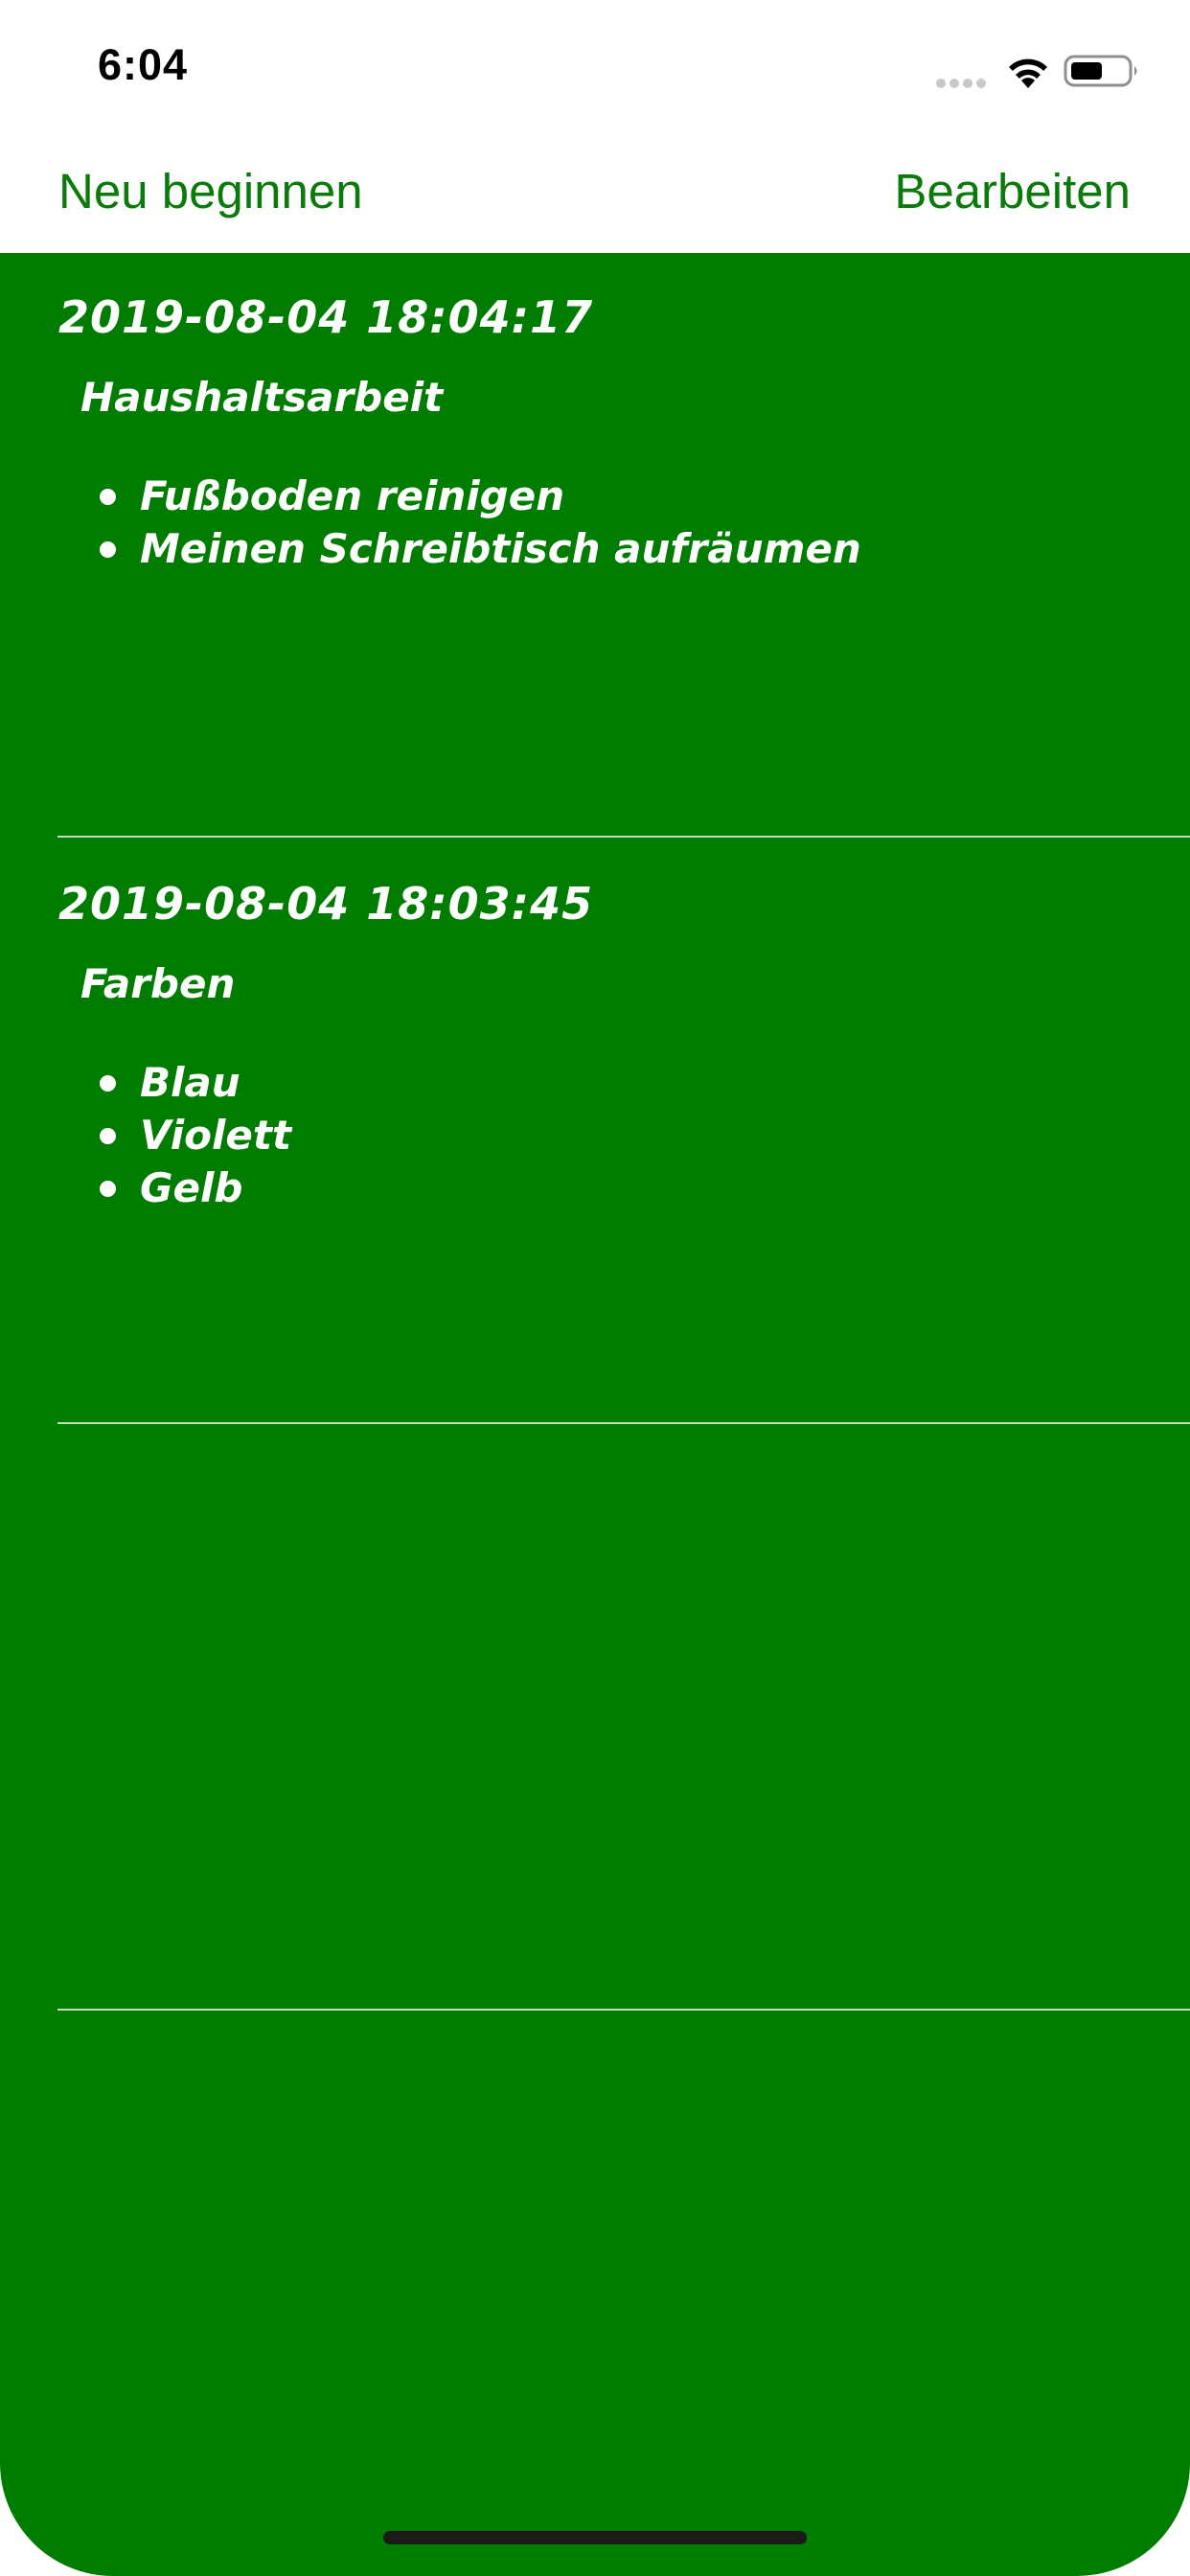  Describe the element at coordinates (326, 904) in the screenshot. I see `note-timestamp: 2019-08-04 18:03:45` at that location.